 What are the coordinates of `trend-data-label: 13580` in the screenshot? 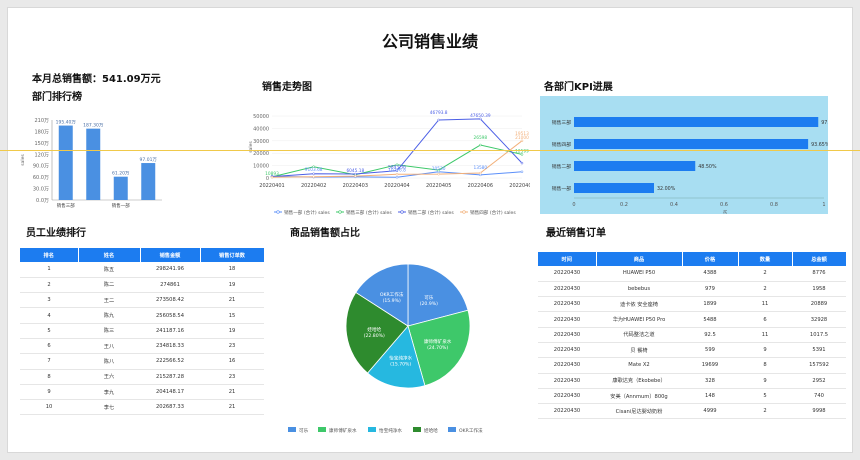 It's located at (480, 168).